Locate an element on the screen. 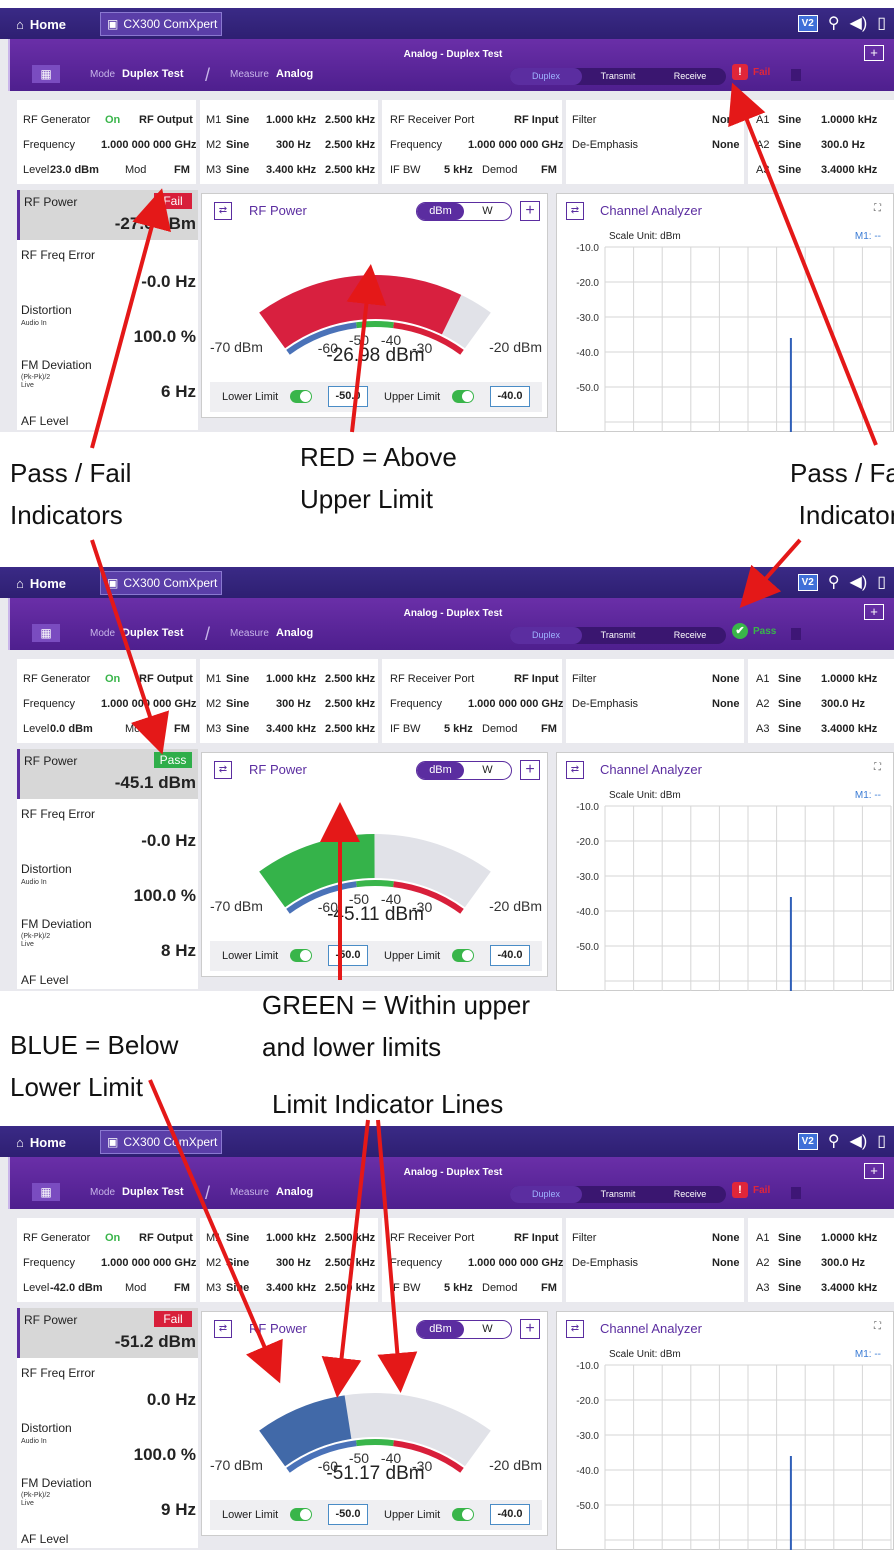 The height and width of the screenshot is (1550, 894). rf-power-row: RF Power Fail -27.0 dBm is located at coordinates (107, 215).